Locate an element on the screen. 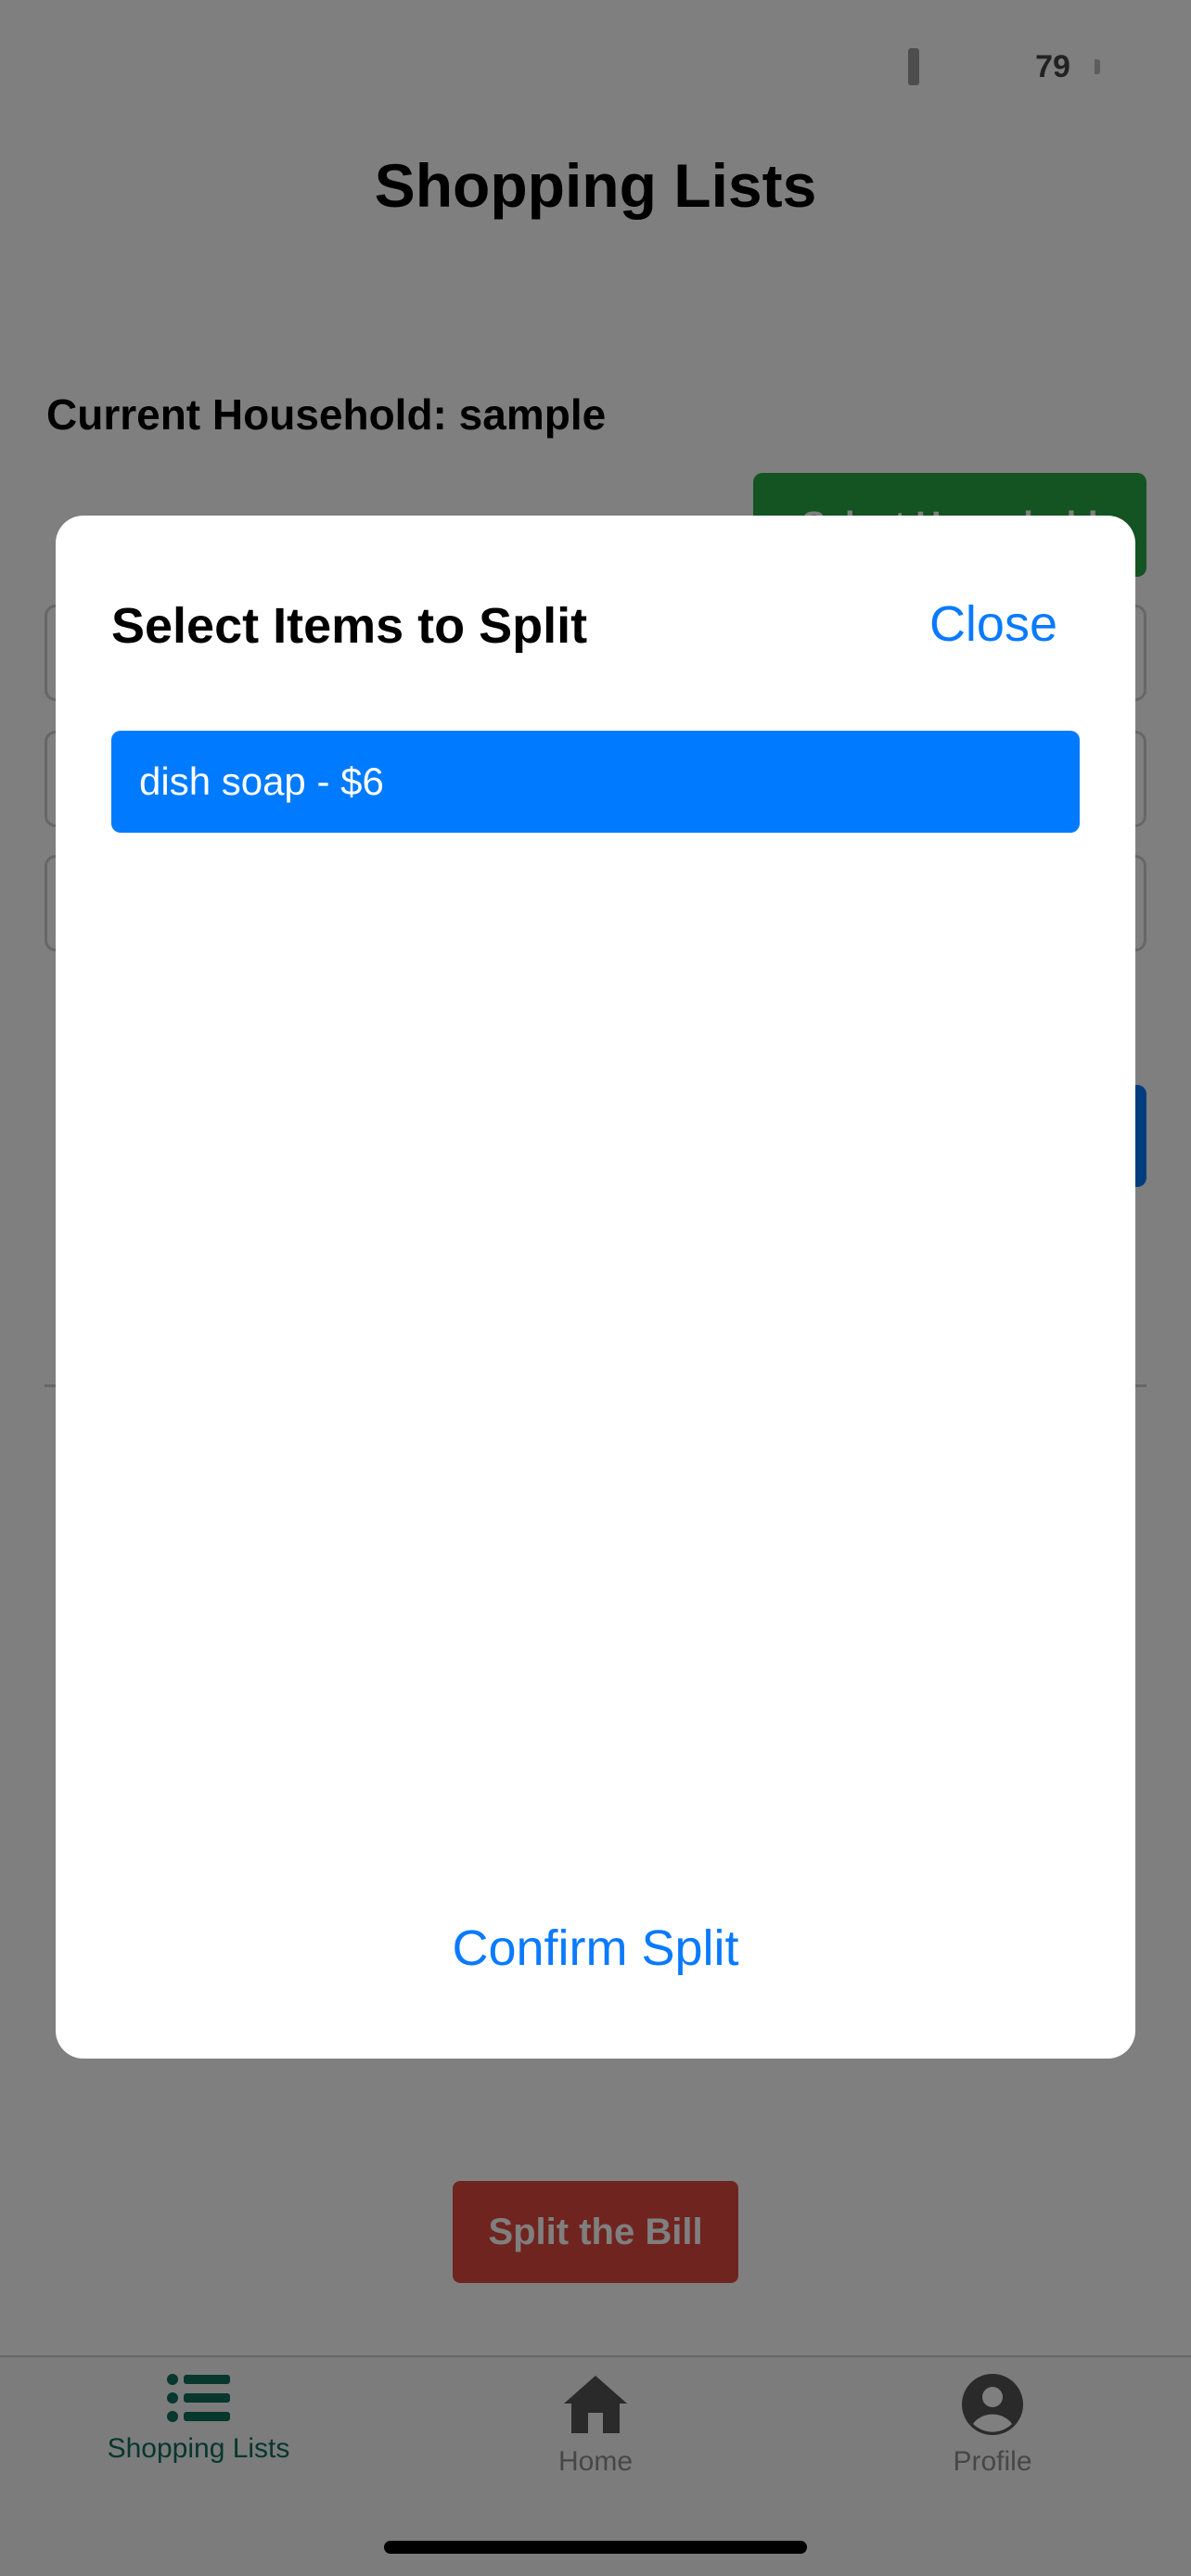 This screenshot has height=2576, width=1191. close-button: Close is located at coordinates (993, 624).